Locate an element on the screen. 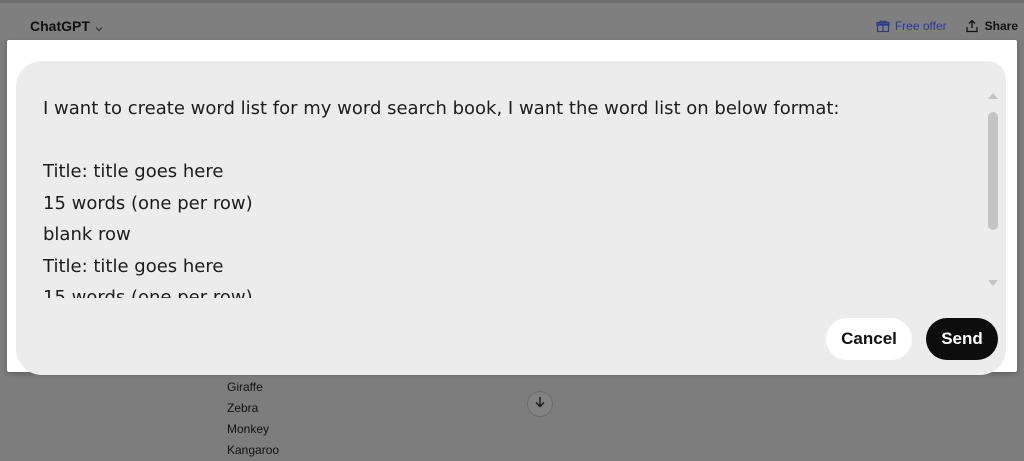 This screenshot has height=461, width=1024. scrollbar-thumb is located at coordinates (993, 171).